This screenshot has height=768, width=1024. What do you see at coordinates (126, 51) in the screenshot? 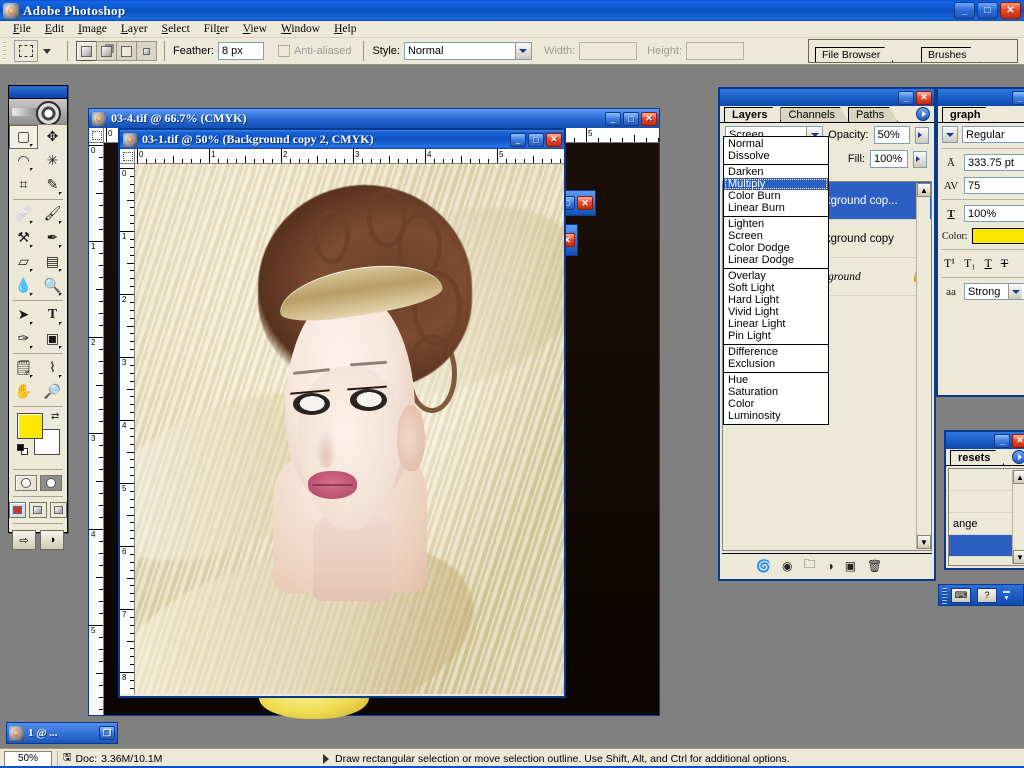
I see `subtract-from-selection-button` at bounding box center [126, 51].